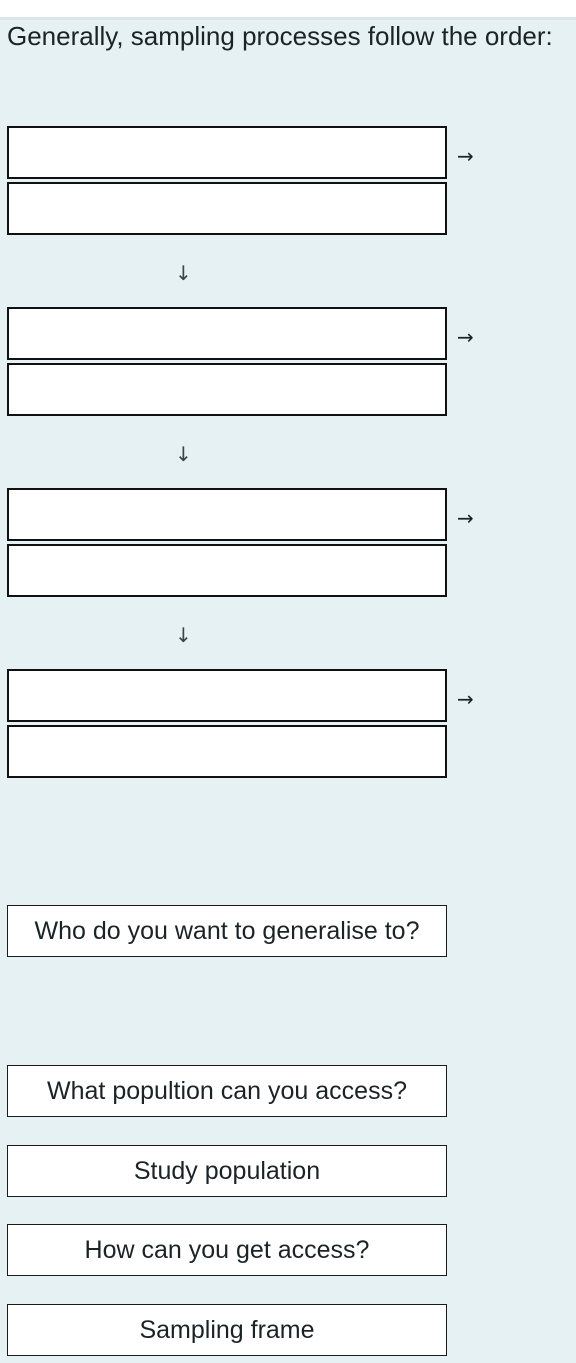 The height and width of the screenshot is (1363, 576). What do you see at coordinates (227, 389) in the screenshot?
I see `drop-slot-2b` at bounding box center [227, 389].